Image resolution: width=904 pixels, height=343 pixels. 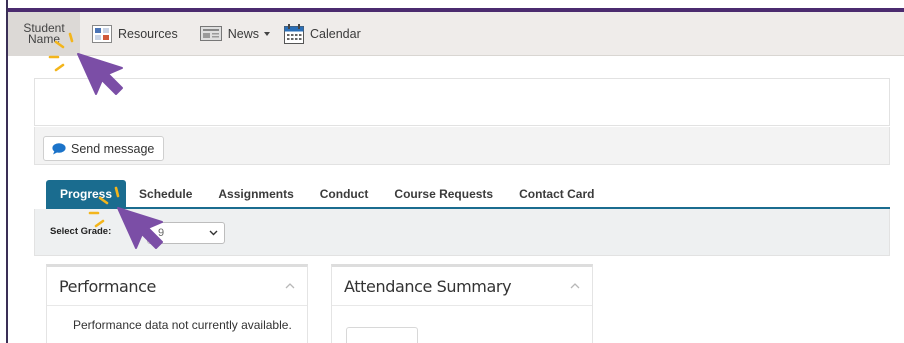 I want to click on nav-calendar-label: Calendar, so click(x=335, y=33).